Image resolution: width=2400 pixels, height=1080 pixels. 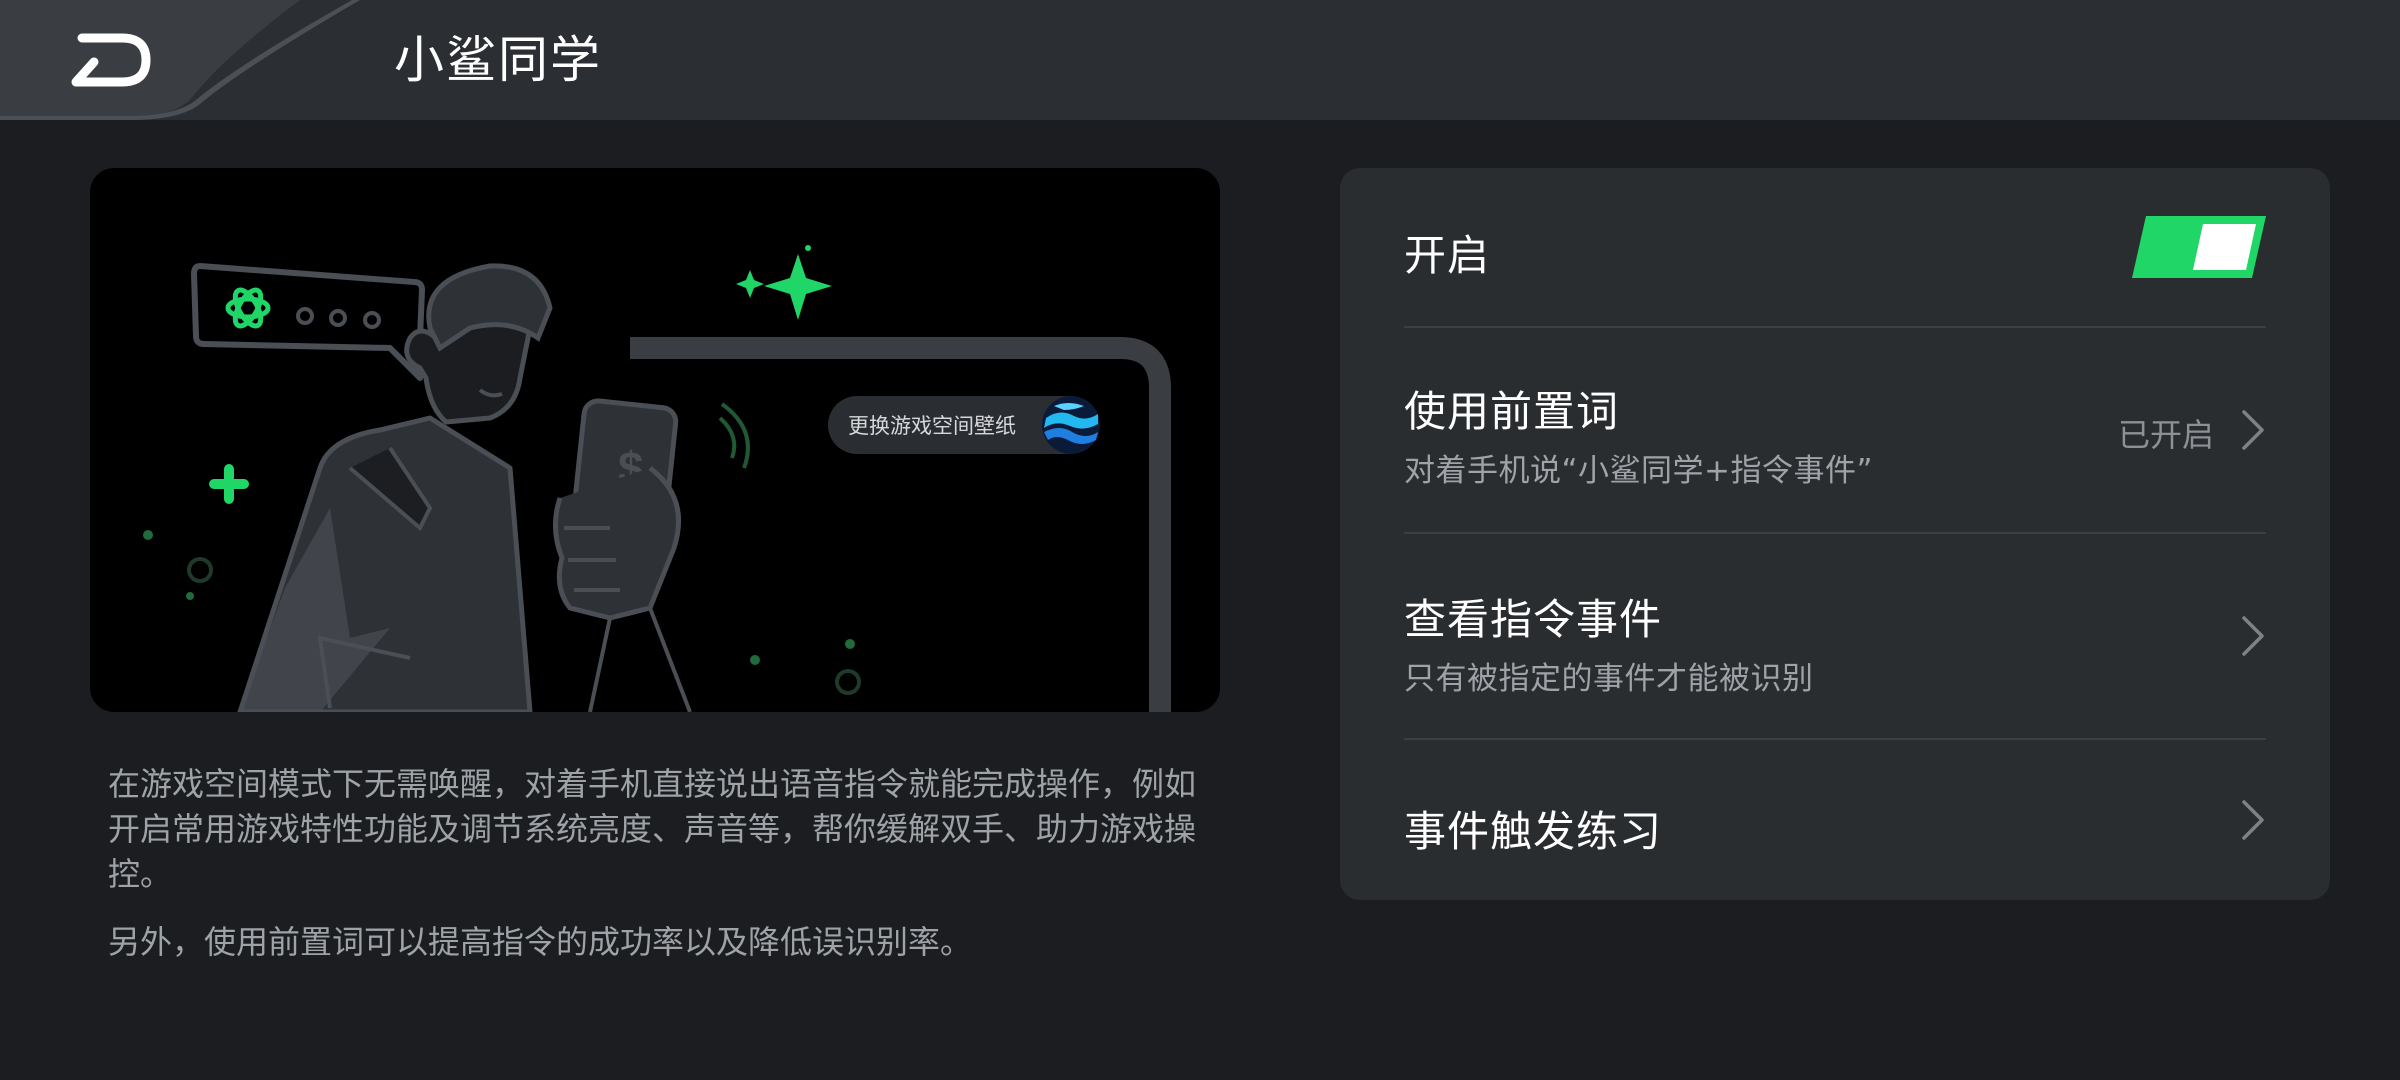 I want to click on page-title: 小鲨同学, so click(x=498, y=60).